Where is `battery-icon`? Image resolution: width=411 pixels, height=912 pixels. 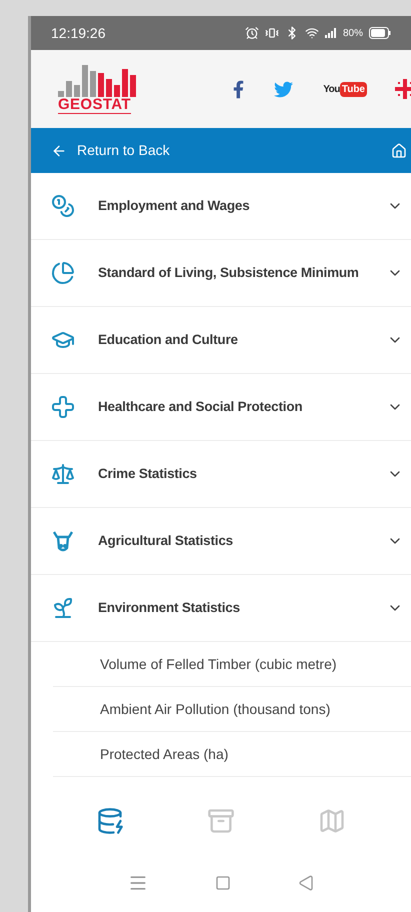 battery-icon is located at coordinates (380, 33).